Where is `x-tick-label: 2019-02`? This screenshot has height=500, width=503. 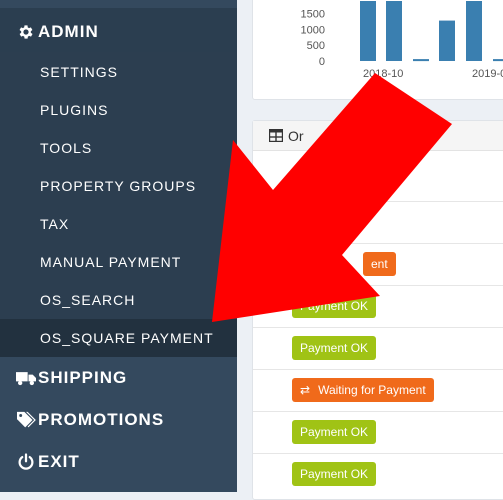
x-tick-label: 2019-02 is located at coordinates (487, 74).